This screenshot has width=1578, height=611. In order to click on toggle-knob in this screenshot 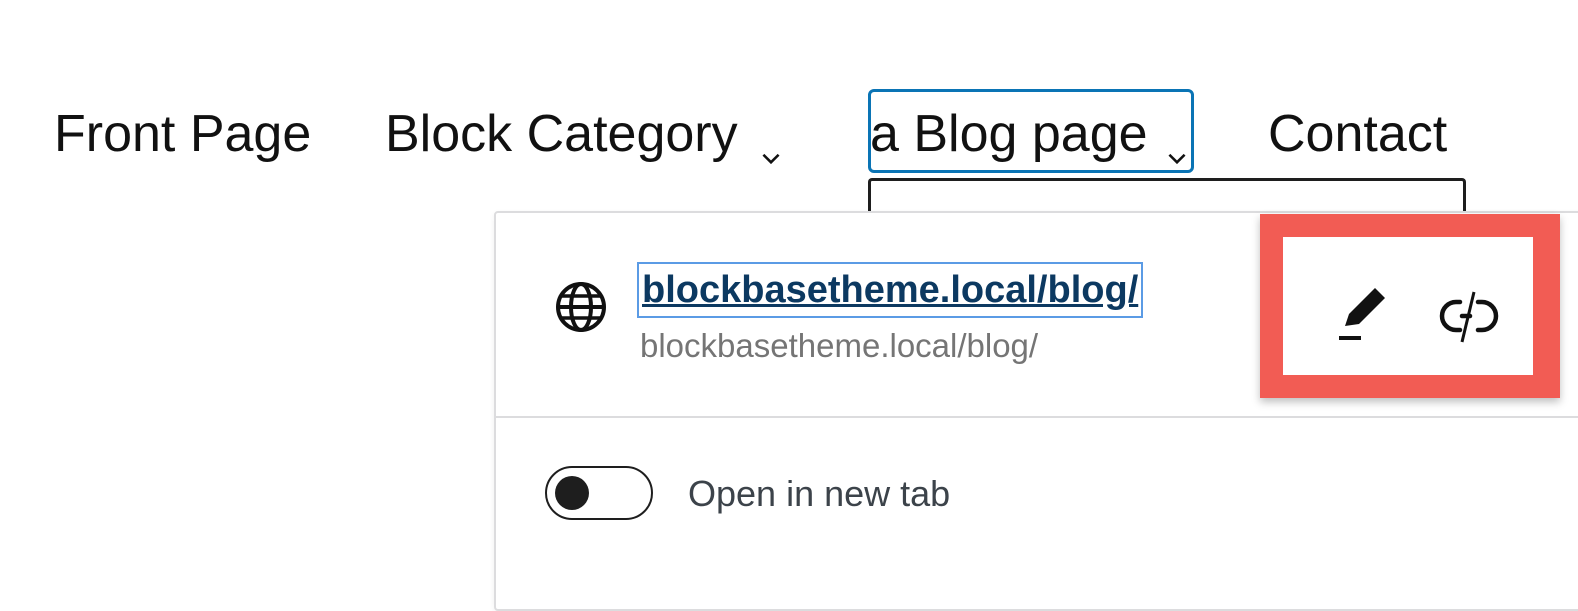, I will do `click(572, 493)`.